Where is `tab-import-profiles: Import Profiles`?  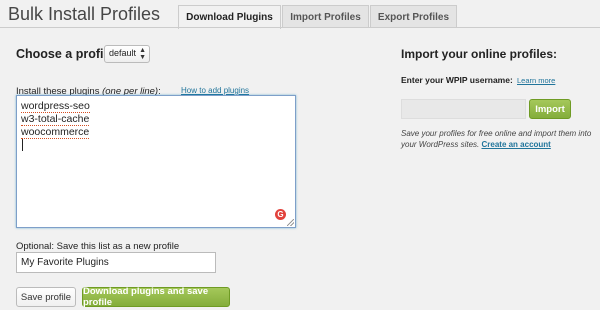
tab-import-profiles: Import Profiles is located at coordinates (325, 16).